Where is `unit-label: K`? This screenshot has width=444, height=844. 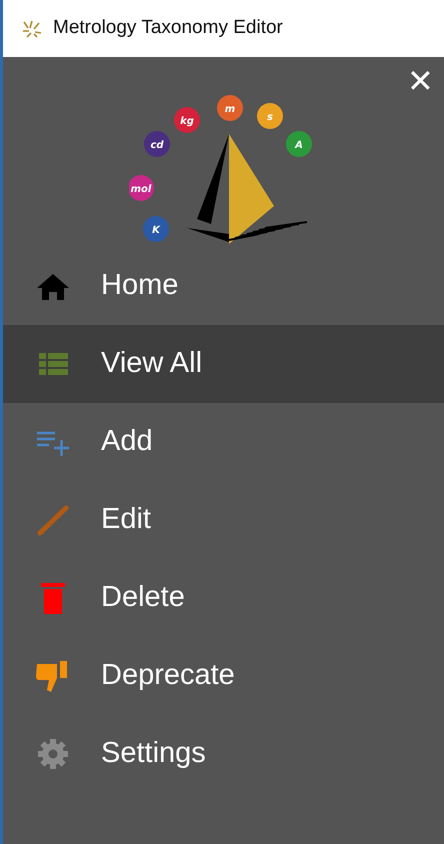 unit-label: K is located at coordinates (156, 230).